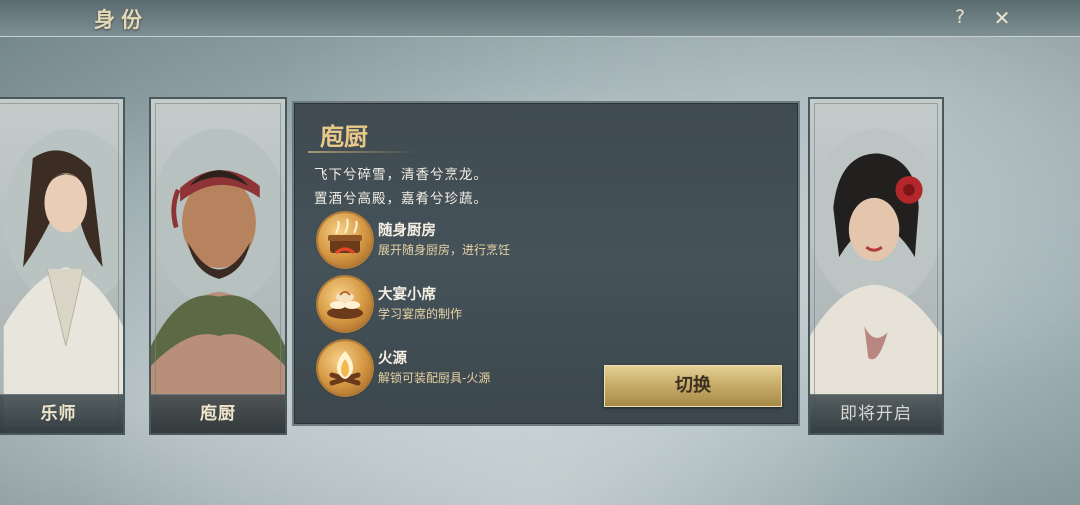  What do you see at coordinates (121, 19) in the screenshot?
I see `page-title: 身份` at bounding box center [121, 19].